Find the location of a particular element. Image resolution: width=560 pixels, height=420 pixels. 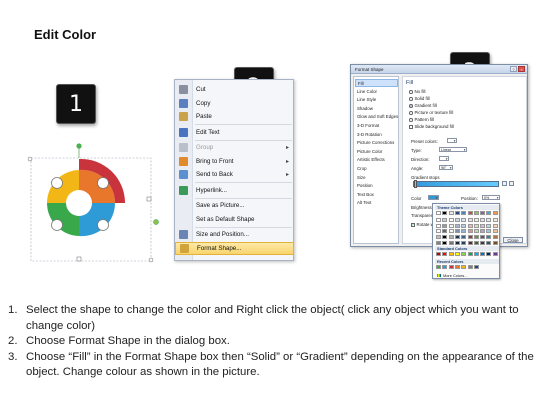

type-dropdown: Linear is located at coordinates (453, 149).